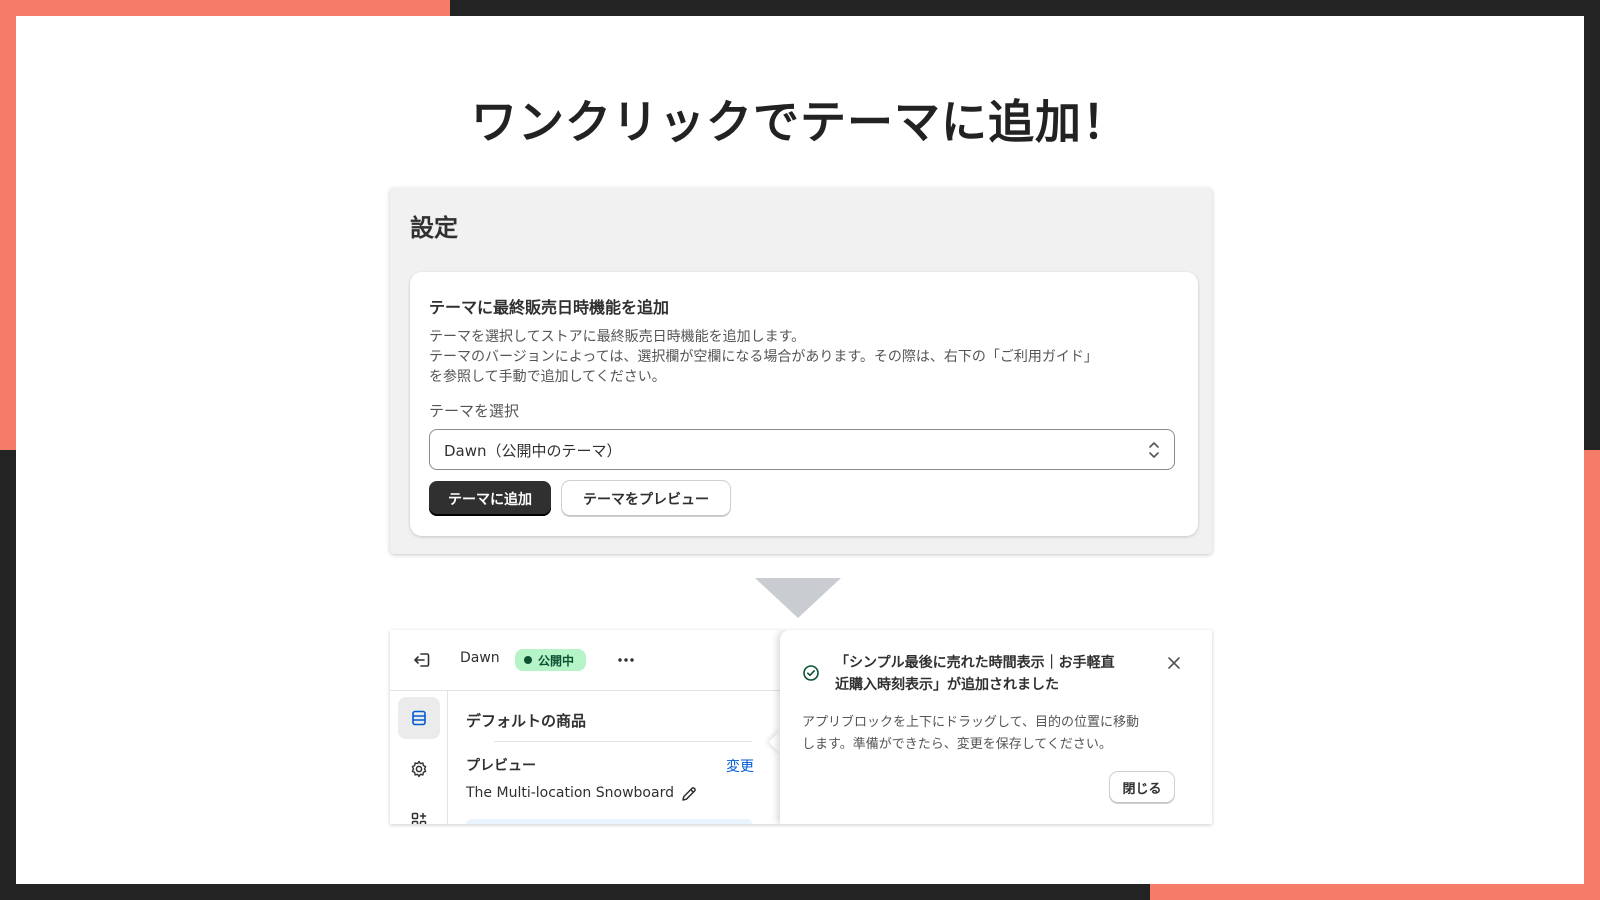 The width and height of the screenshot is (1600, 900). Describe the element at coordinates (623, 741) in the screenshot. I see `divider` at that location.